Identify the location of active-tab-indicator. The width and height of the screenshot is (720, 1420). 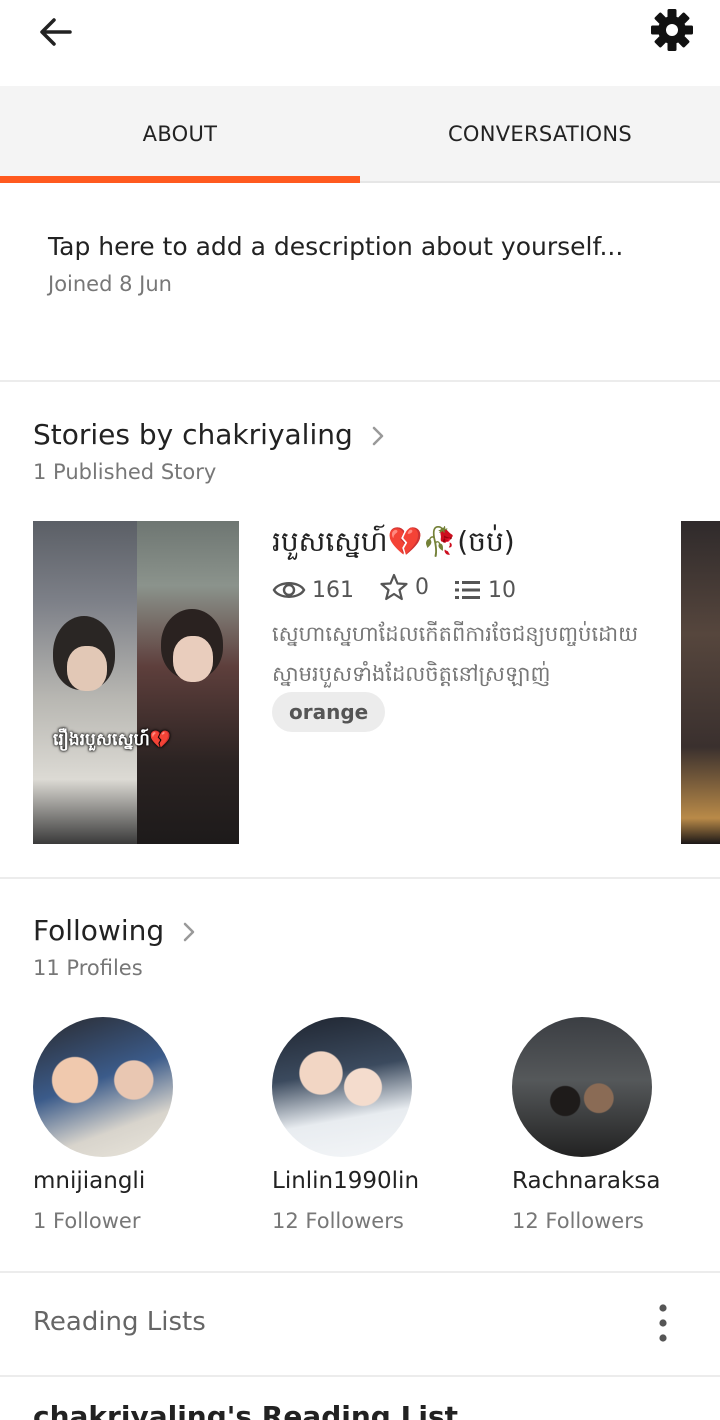
(180, 179).